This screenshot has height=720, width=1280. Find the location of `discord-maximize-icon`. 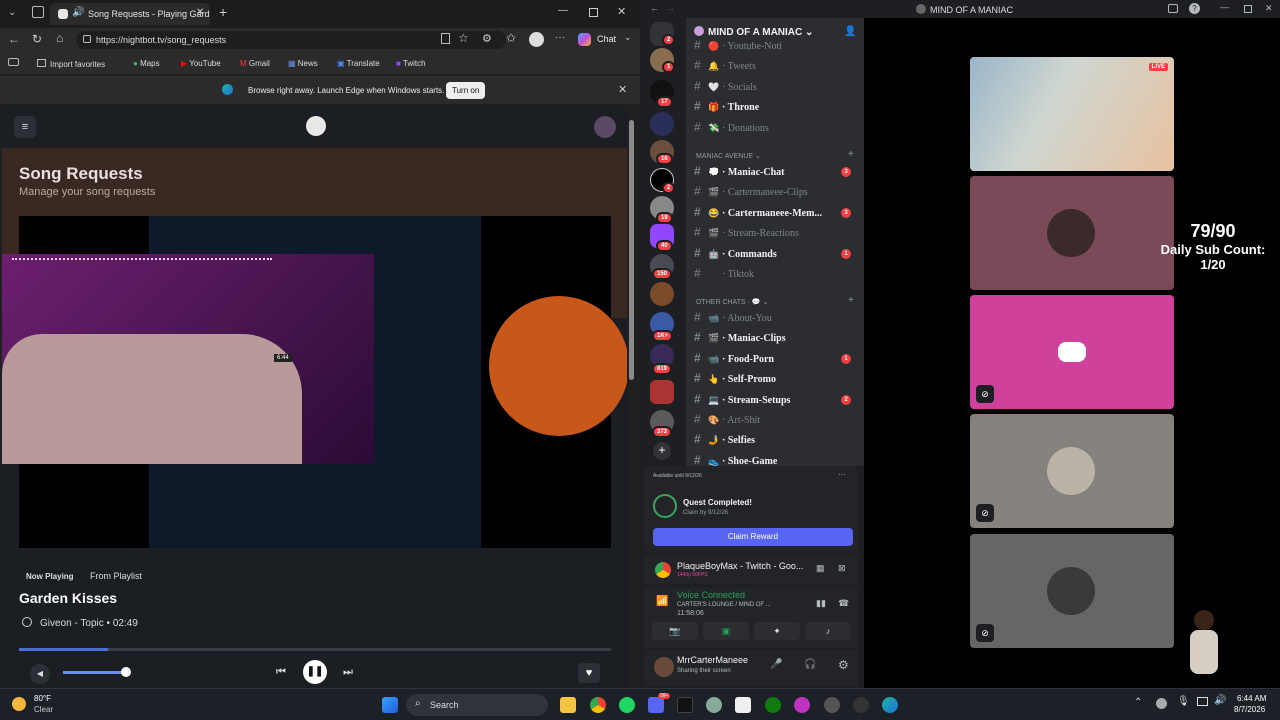

discord-maximize-icon is located at coordinates (1248, 9).